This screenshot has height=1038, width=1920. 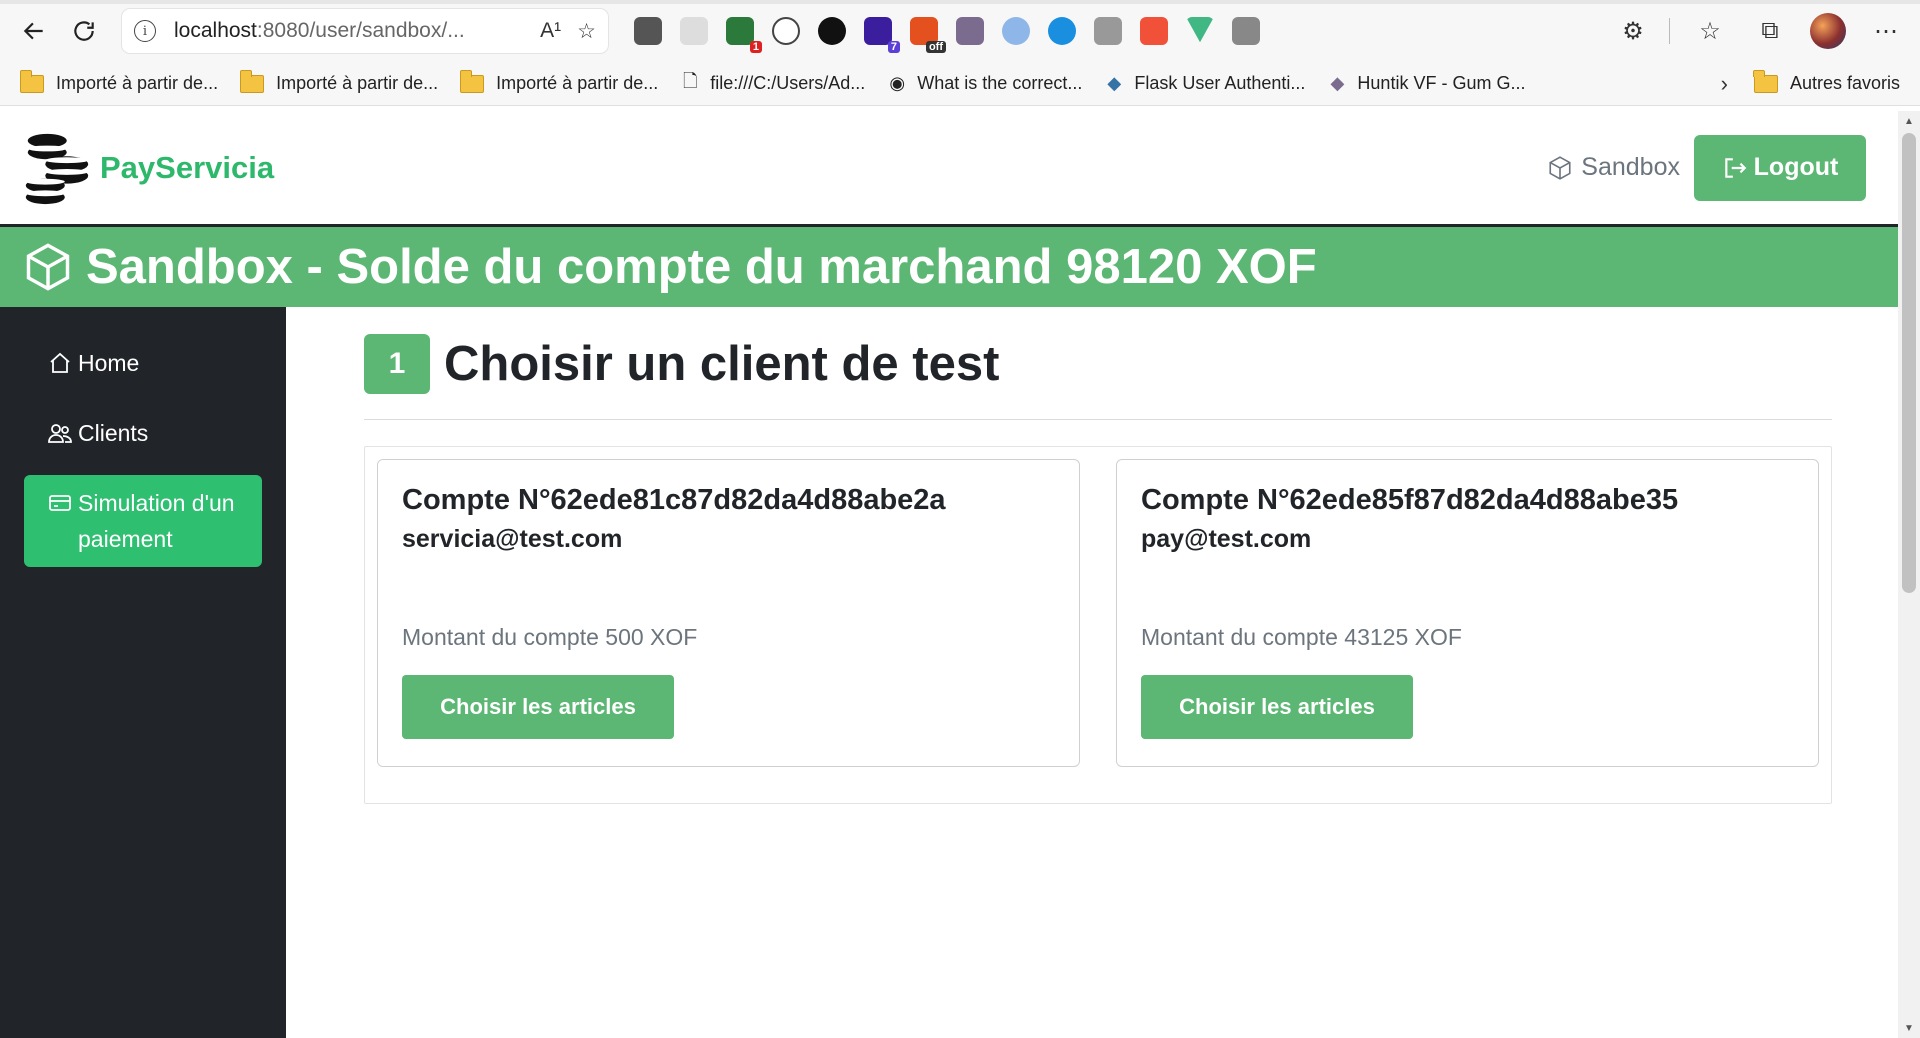 I want to click on site-icon: ◉, so click(x=897, y=83).